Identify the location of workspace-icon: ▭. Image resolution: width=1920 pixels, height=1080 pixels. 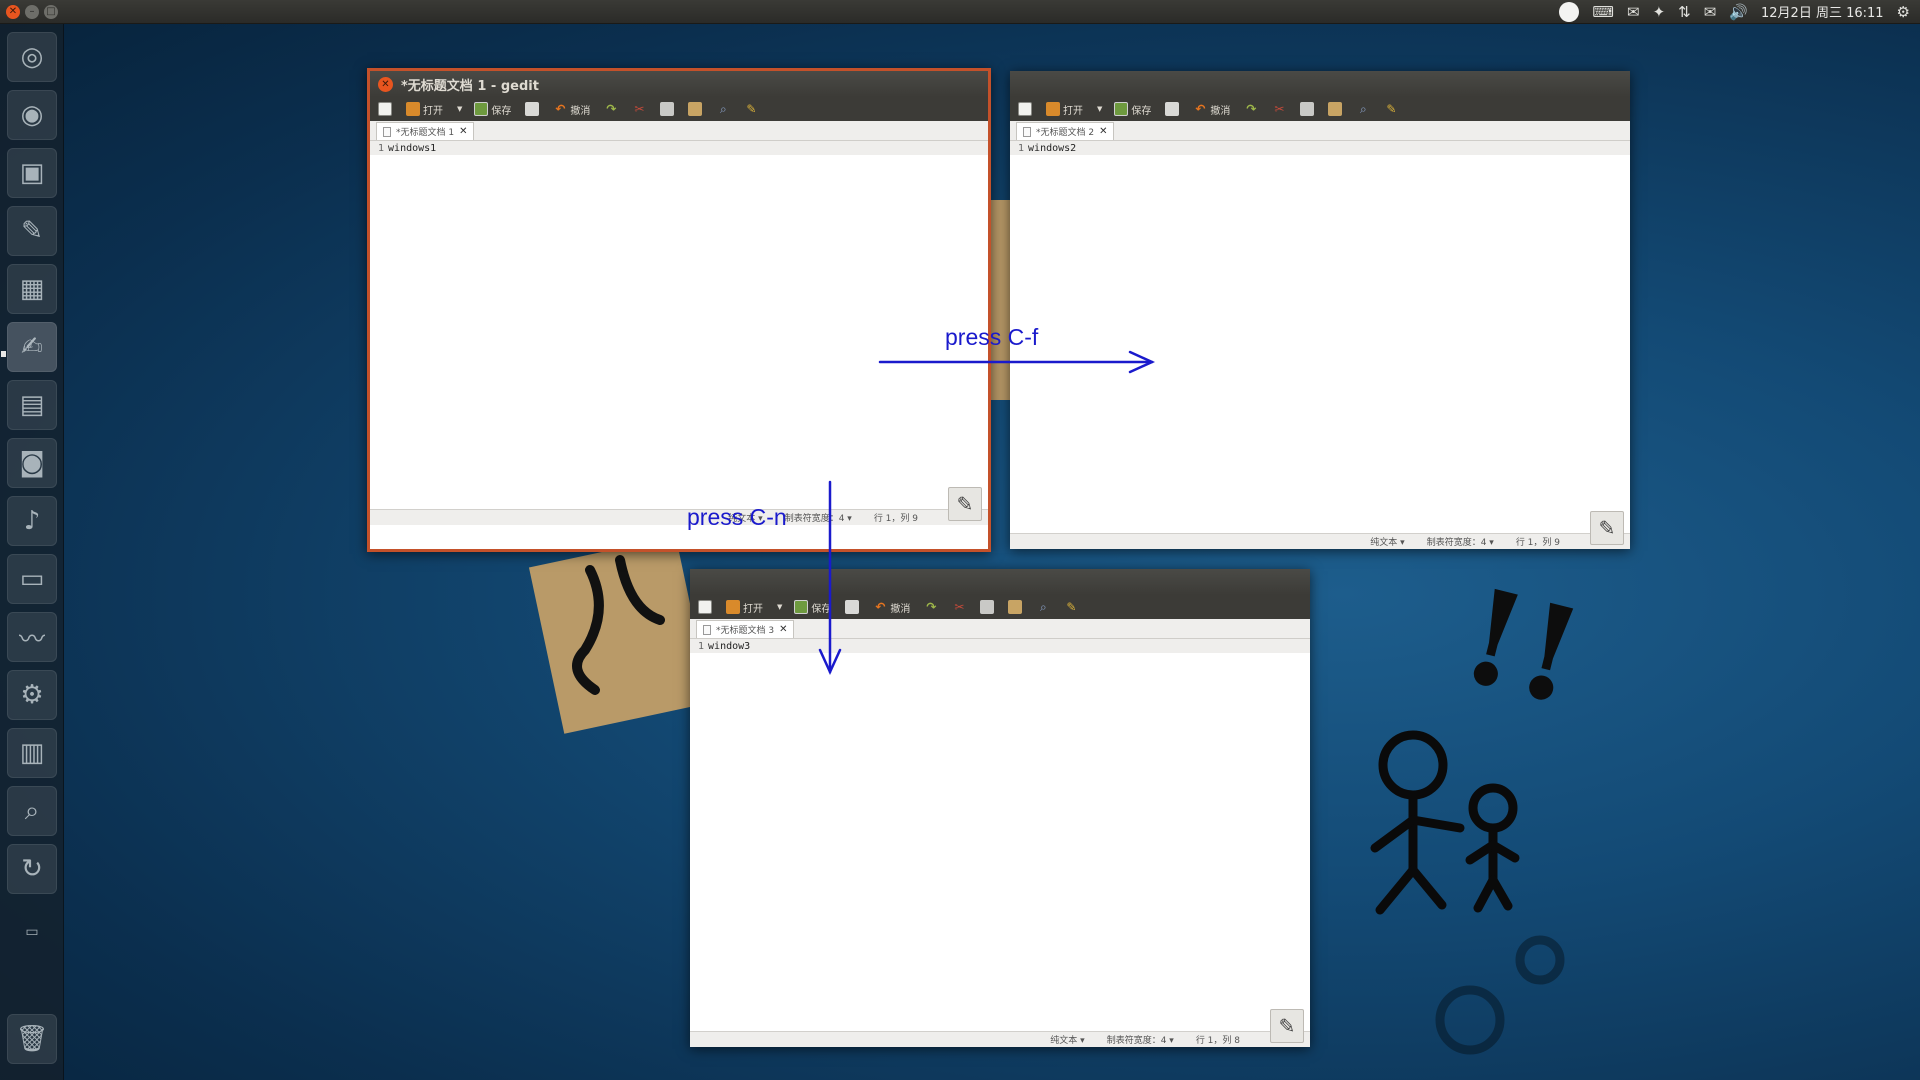
(32, 932).